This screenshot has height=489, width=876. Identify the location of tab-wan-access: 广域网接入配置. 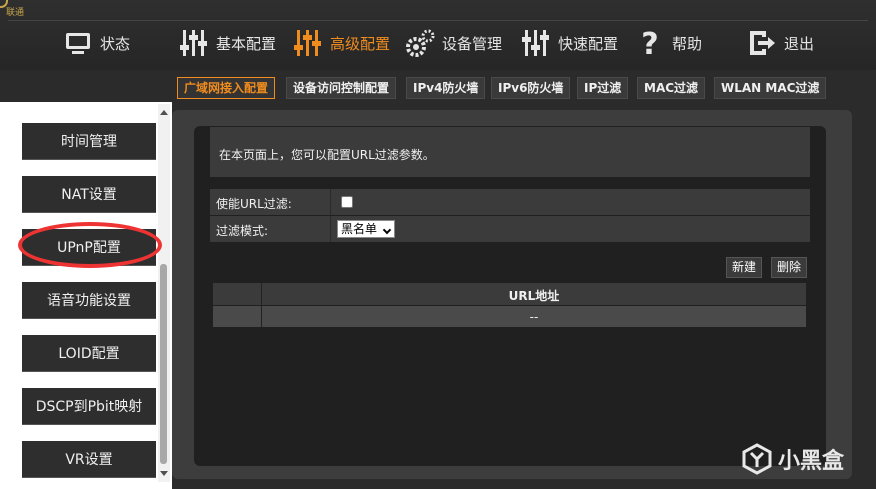
(226, 88).